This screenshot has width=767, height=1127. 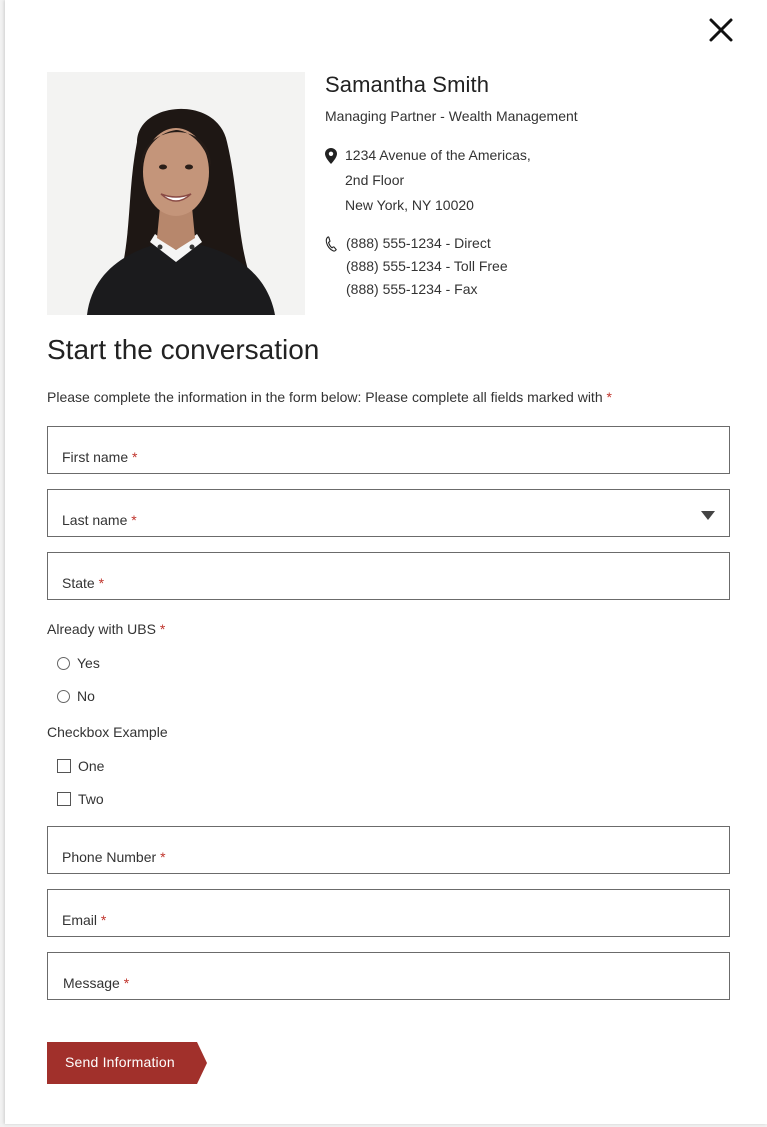 I want to click on checkbox-two: Two, so click(x=80, y=799).